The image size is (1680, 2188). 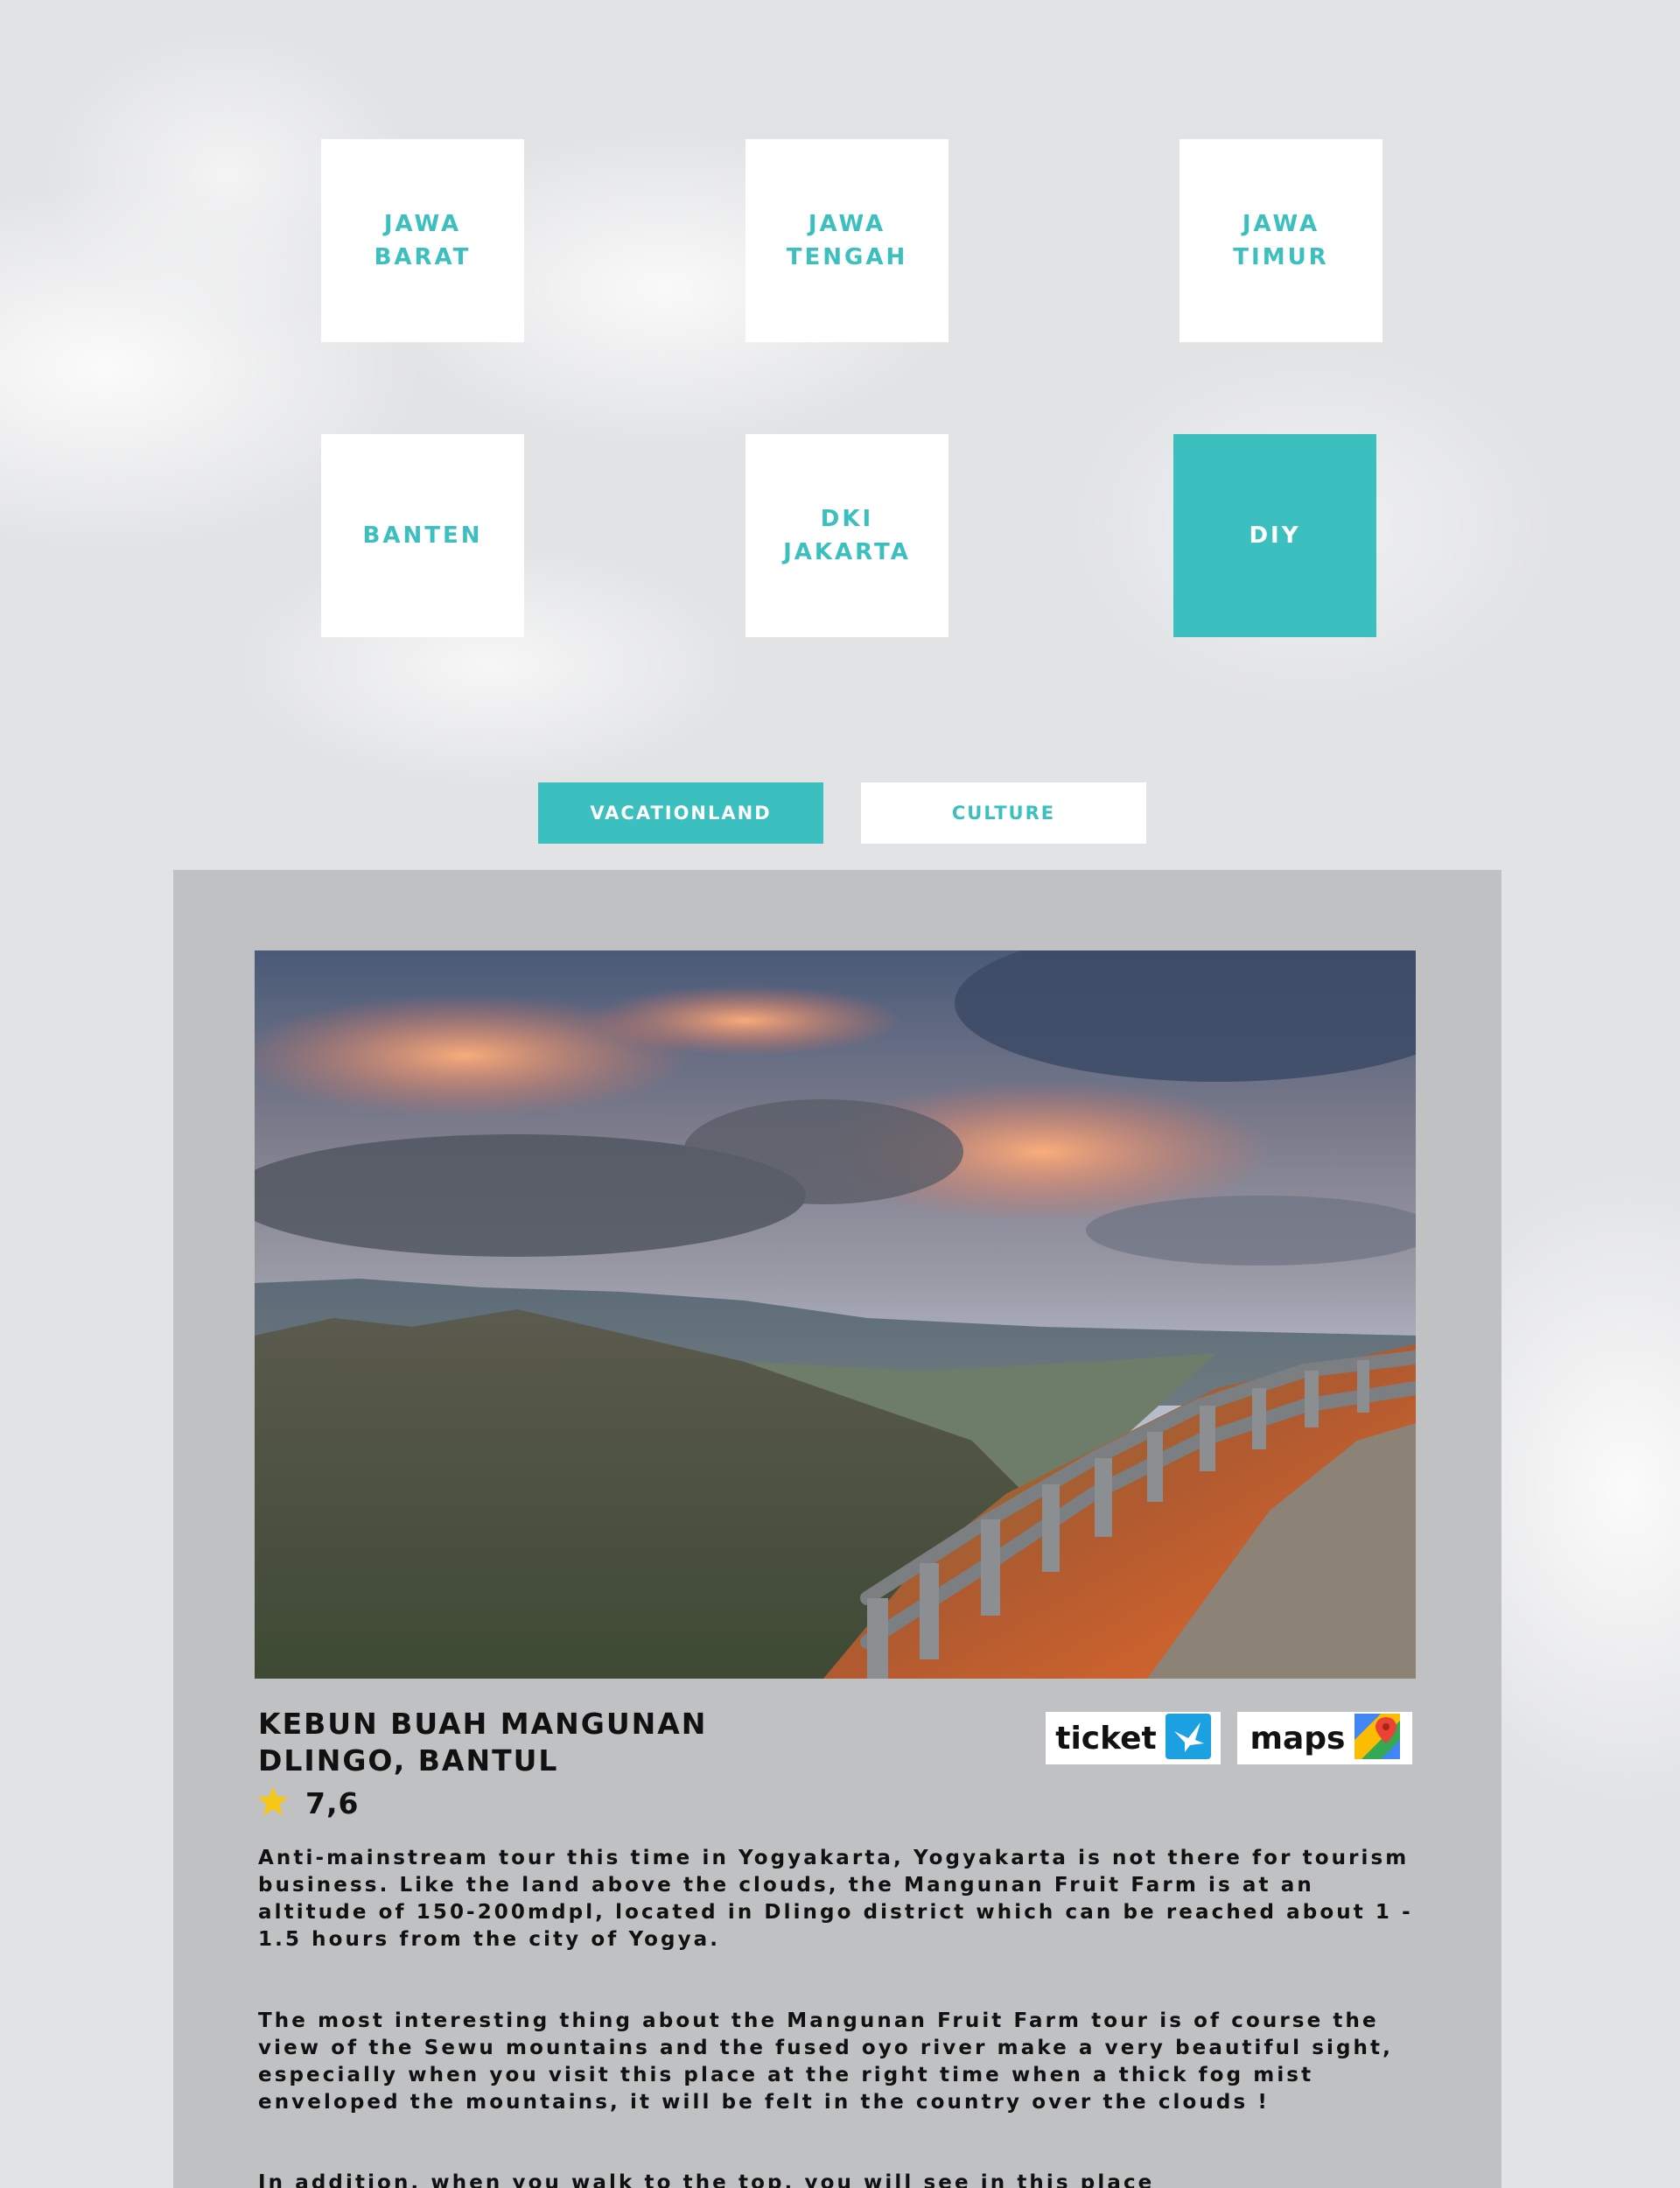 What do you see at coordinates (847, 241) in the screenshot?
I see `region-tile-jawa-tengah: JAWA TENGAH` at bounding box center [847, 241].